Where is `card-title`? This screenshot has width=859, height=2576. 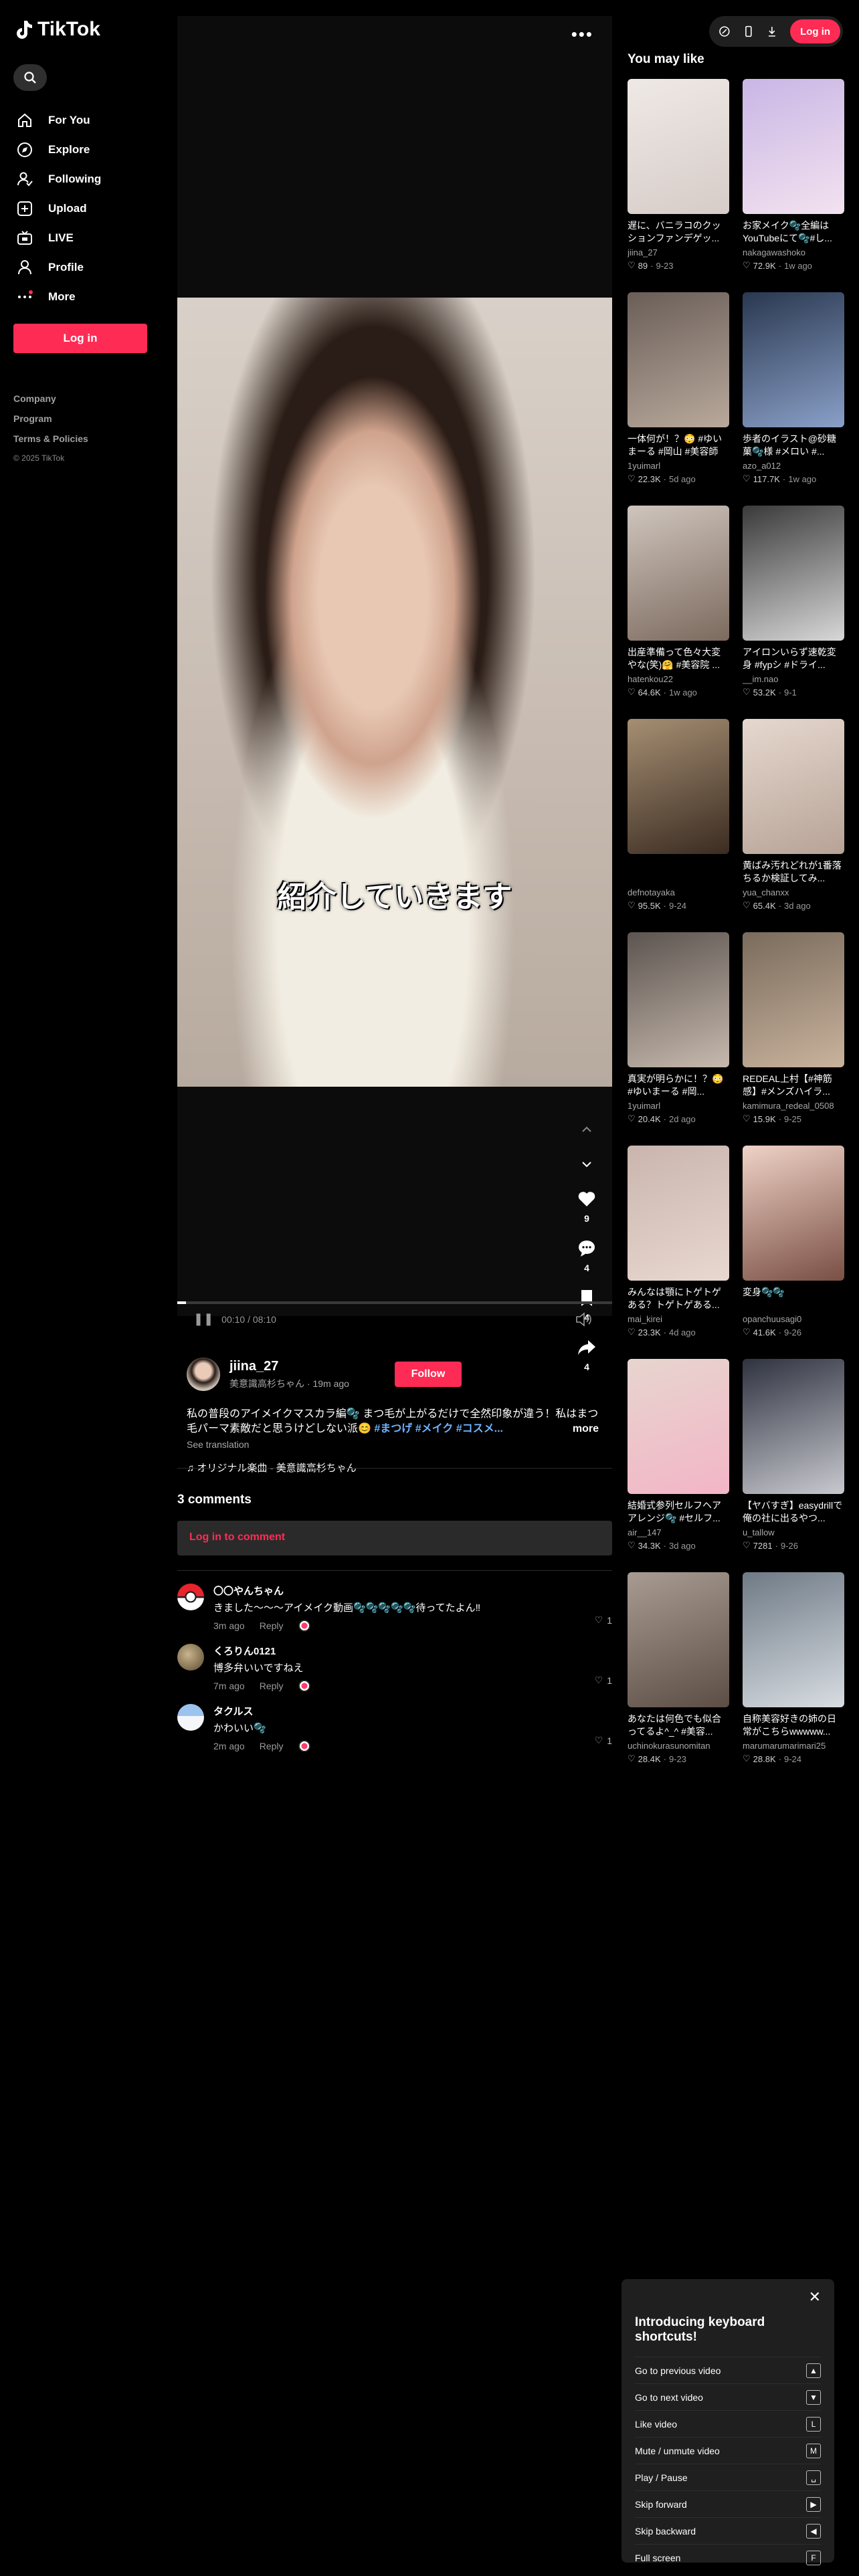
card-title is located at coordinates (678, 872).